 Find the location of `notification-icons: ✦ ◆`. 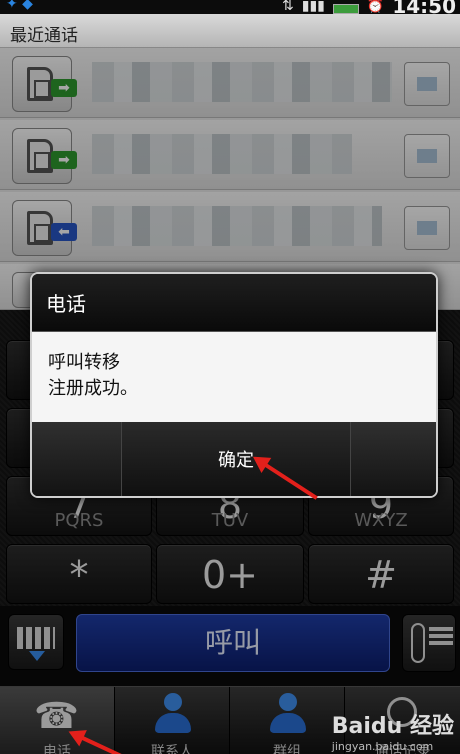

notification-icons: ✦ ◆ is located at coordinates (19, 6).